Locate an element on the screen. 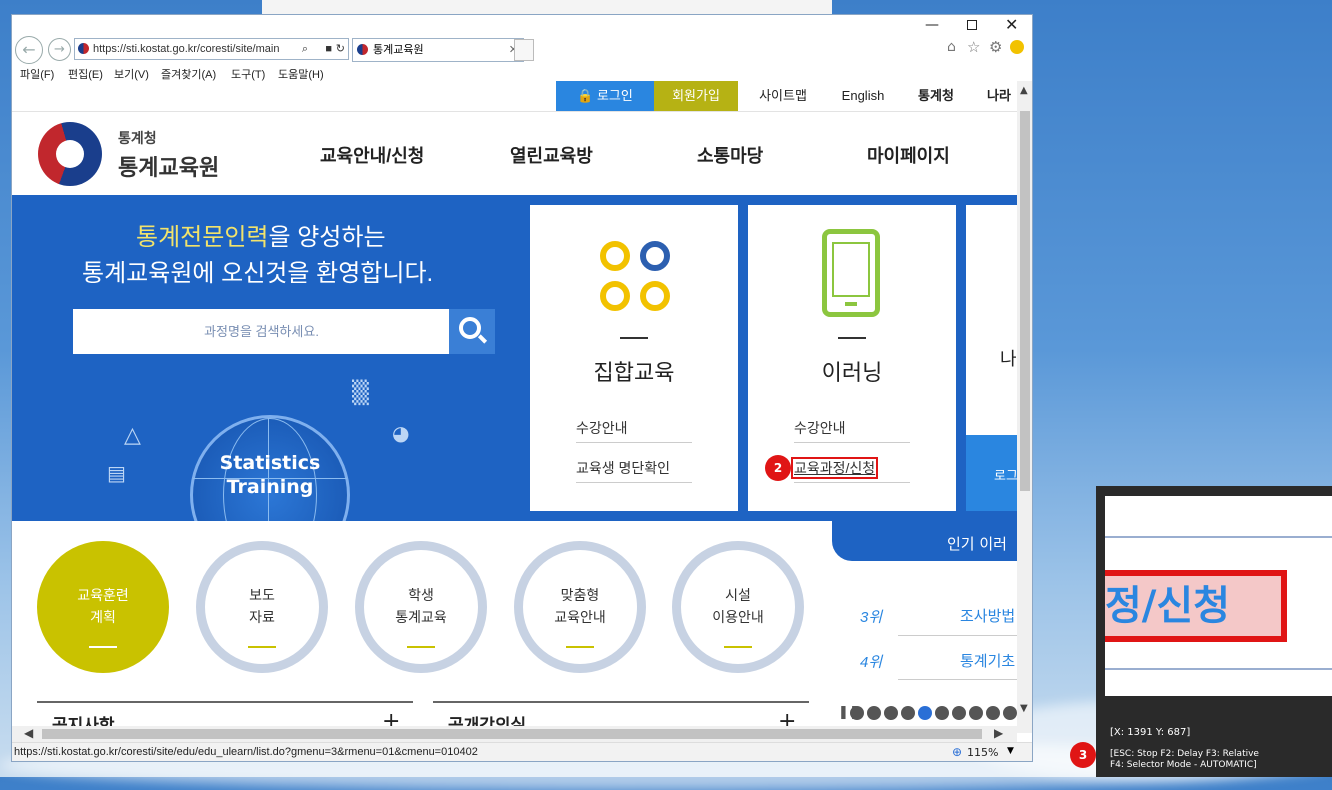  back-icon: ← is located at coordinates (29, 50).